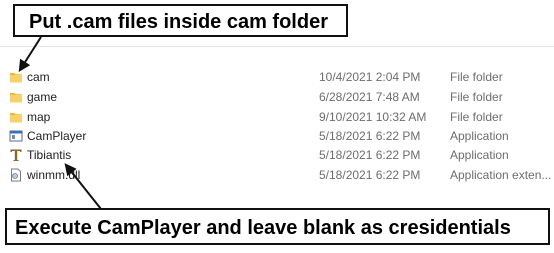 Image resolution: width=554 pixels, height=253 pixels. Describe the element at coordinates (49, 155) in the screenshot. I see `file-name: Tibiantis` at that location.